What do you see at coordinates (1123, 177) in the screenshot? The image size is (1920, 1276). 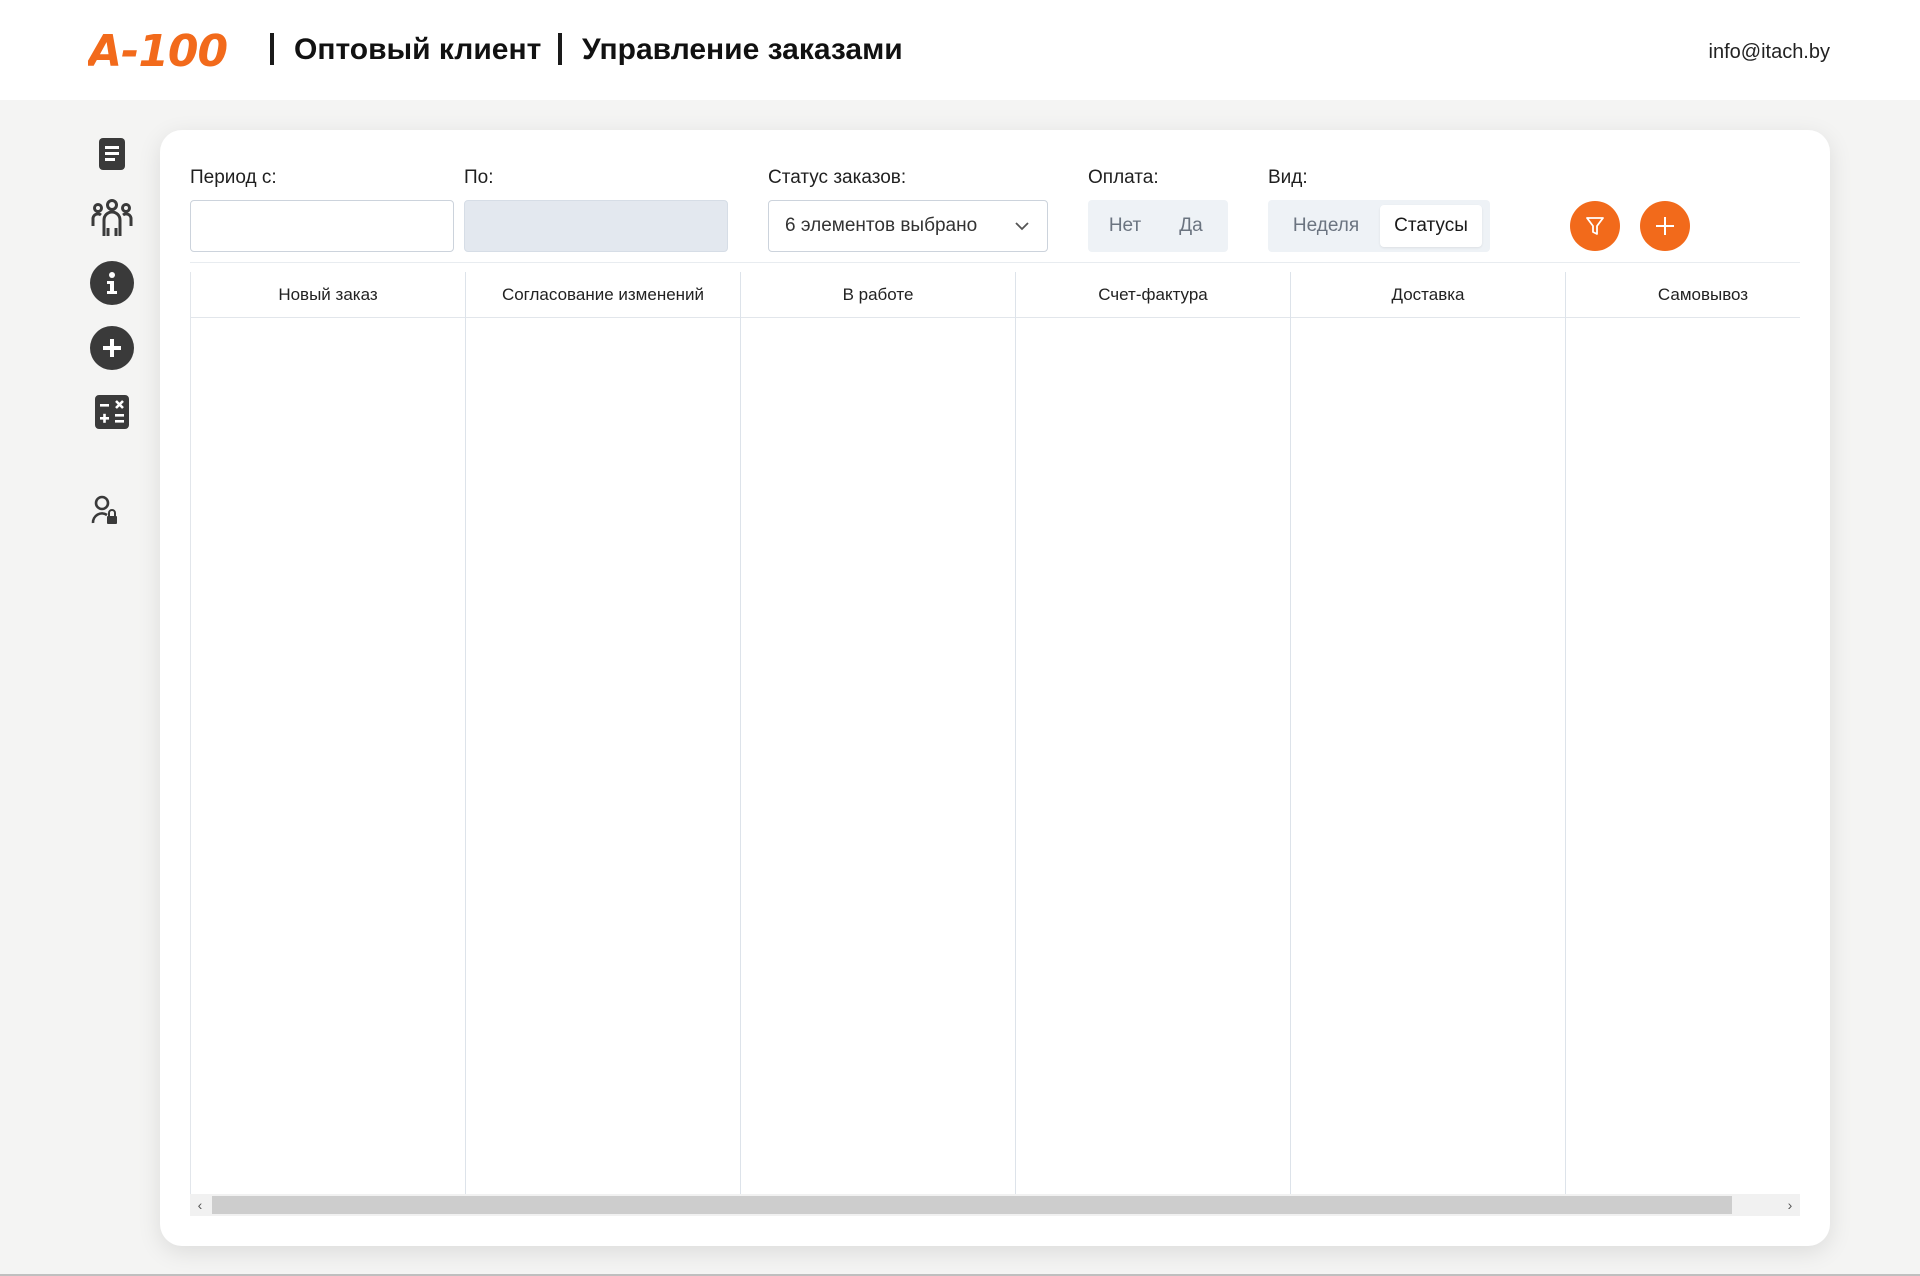 I see `payment-label: Оплата:` at bounding box center [1123, 177].